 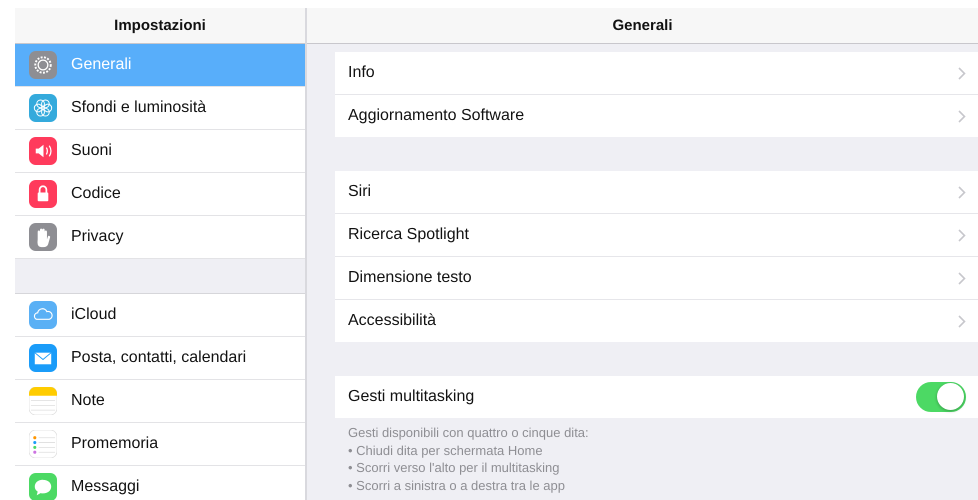 What do you see at coordinates (43, 315) in the screenshot?
I see `cloud-icon` at bounding box center [43, 315].